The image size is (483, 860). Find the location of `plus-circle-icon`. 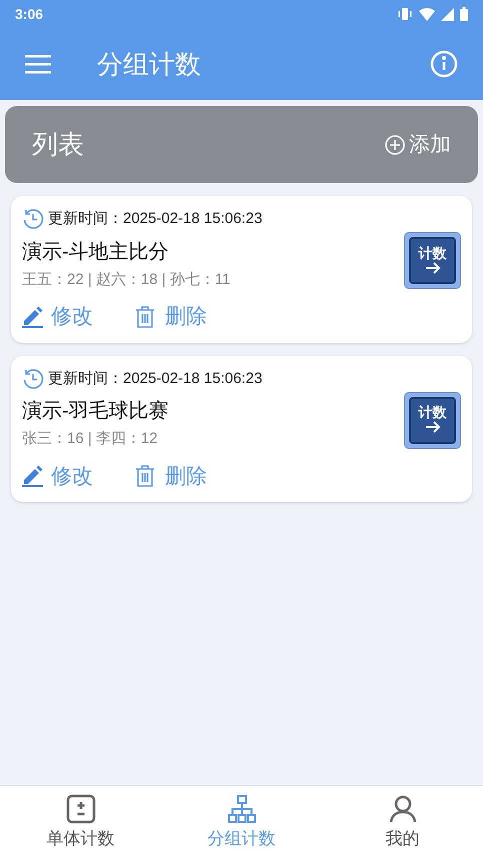

plus-circle-icon is located at coordinates (395, 144).